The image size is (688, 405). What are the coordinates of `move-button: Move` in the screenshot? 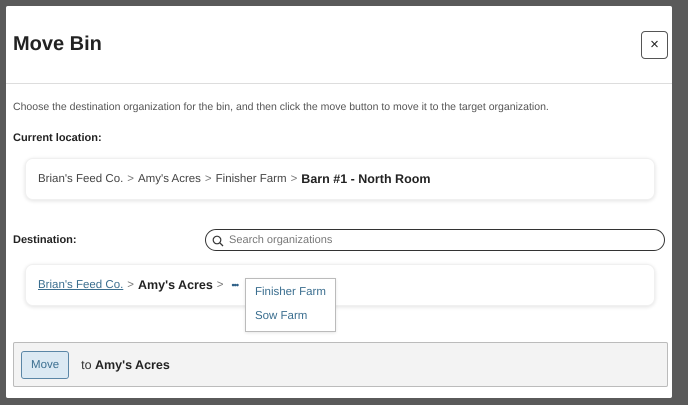 It's located at (45, 364).